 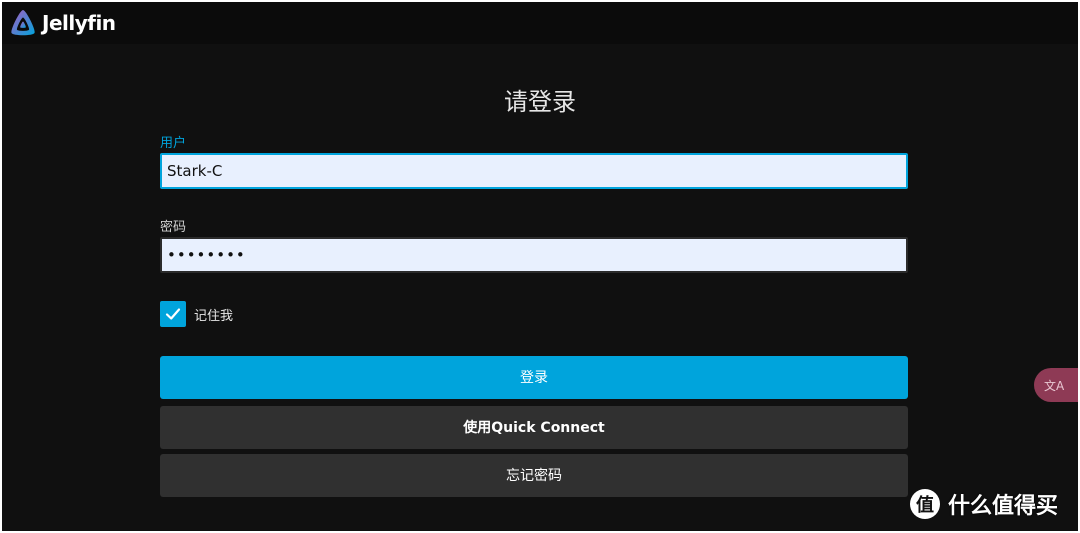 I want to click on checkmark-icon, so click(x=173, y=314).